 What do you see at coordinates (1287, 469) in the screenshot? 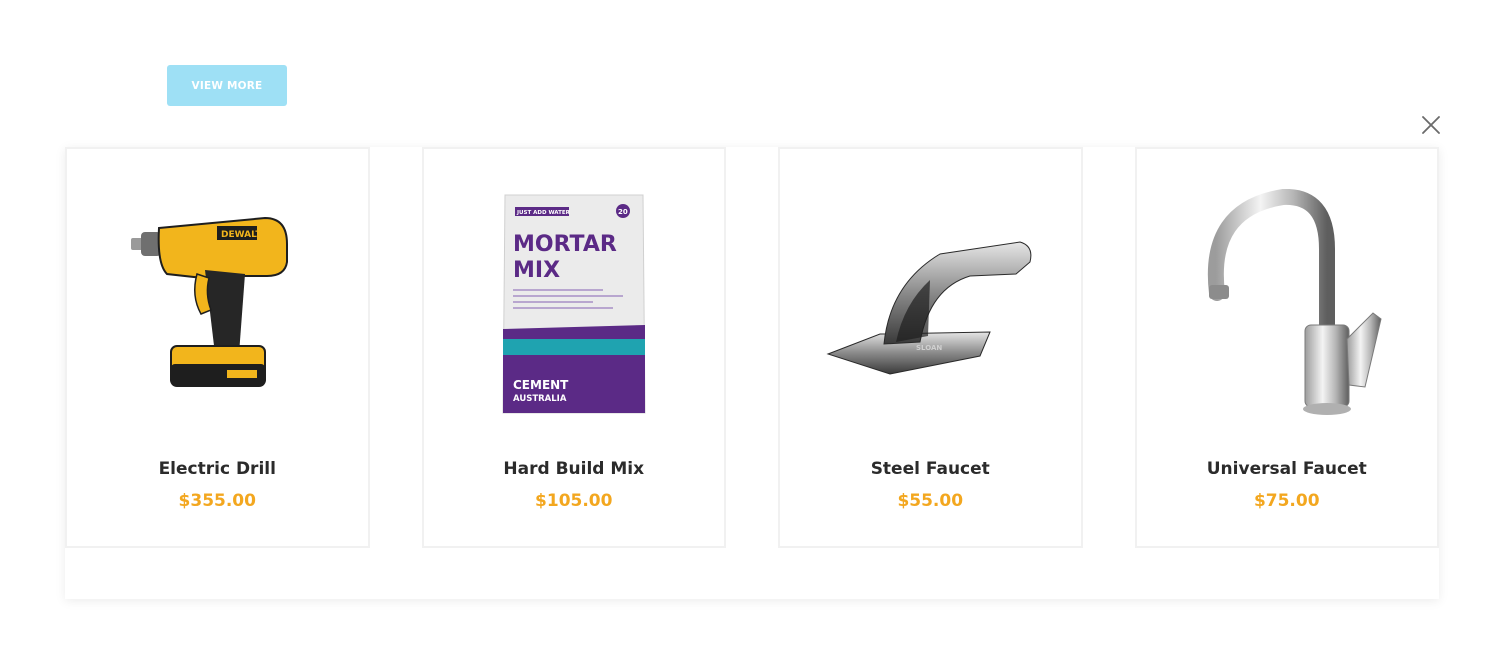
I see `product-name: Universal Faucet` at bounding box center [1287, 469].